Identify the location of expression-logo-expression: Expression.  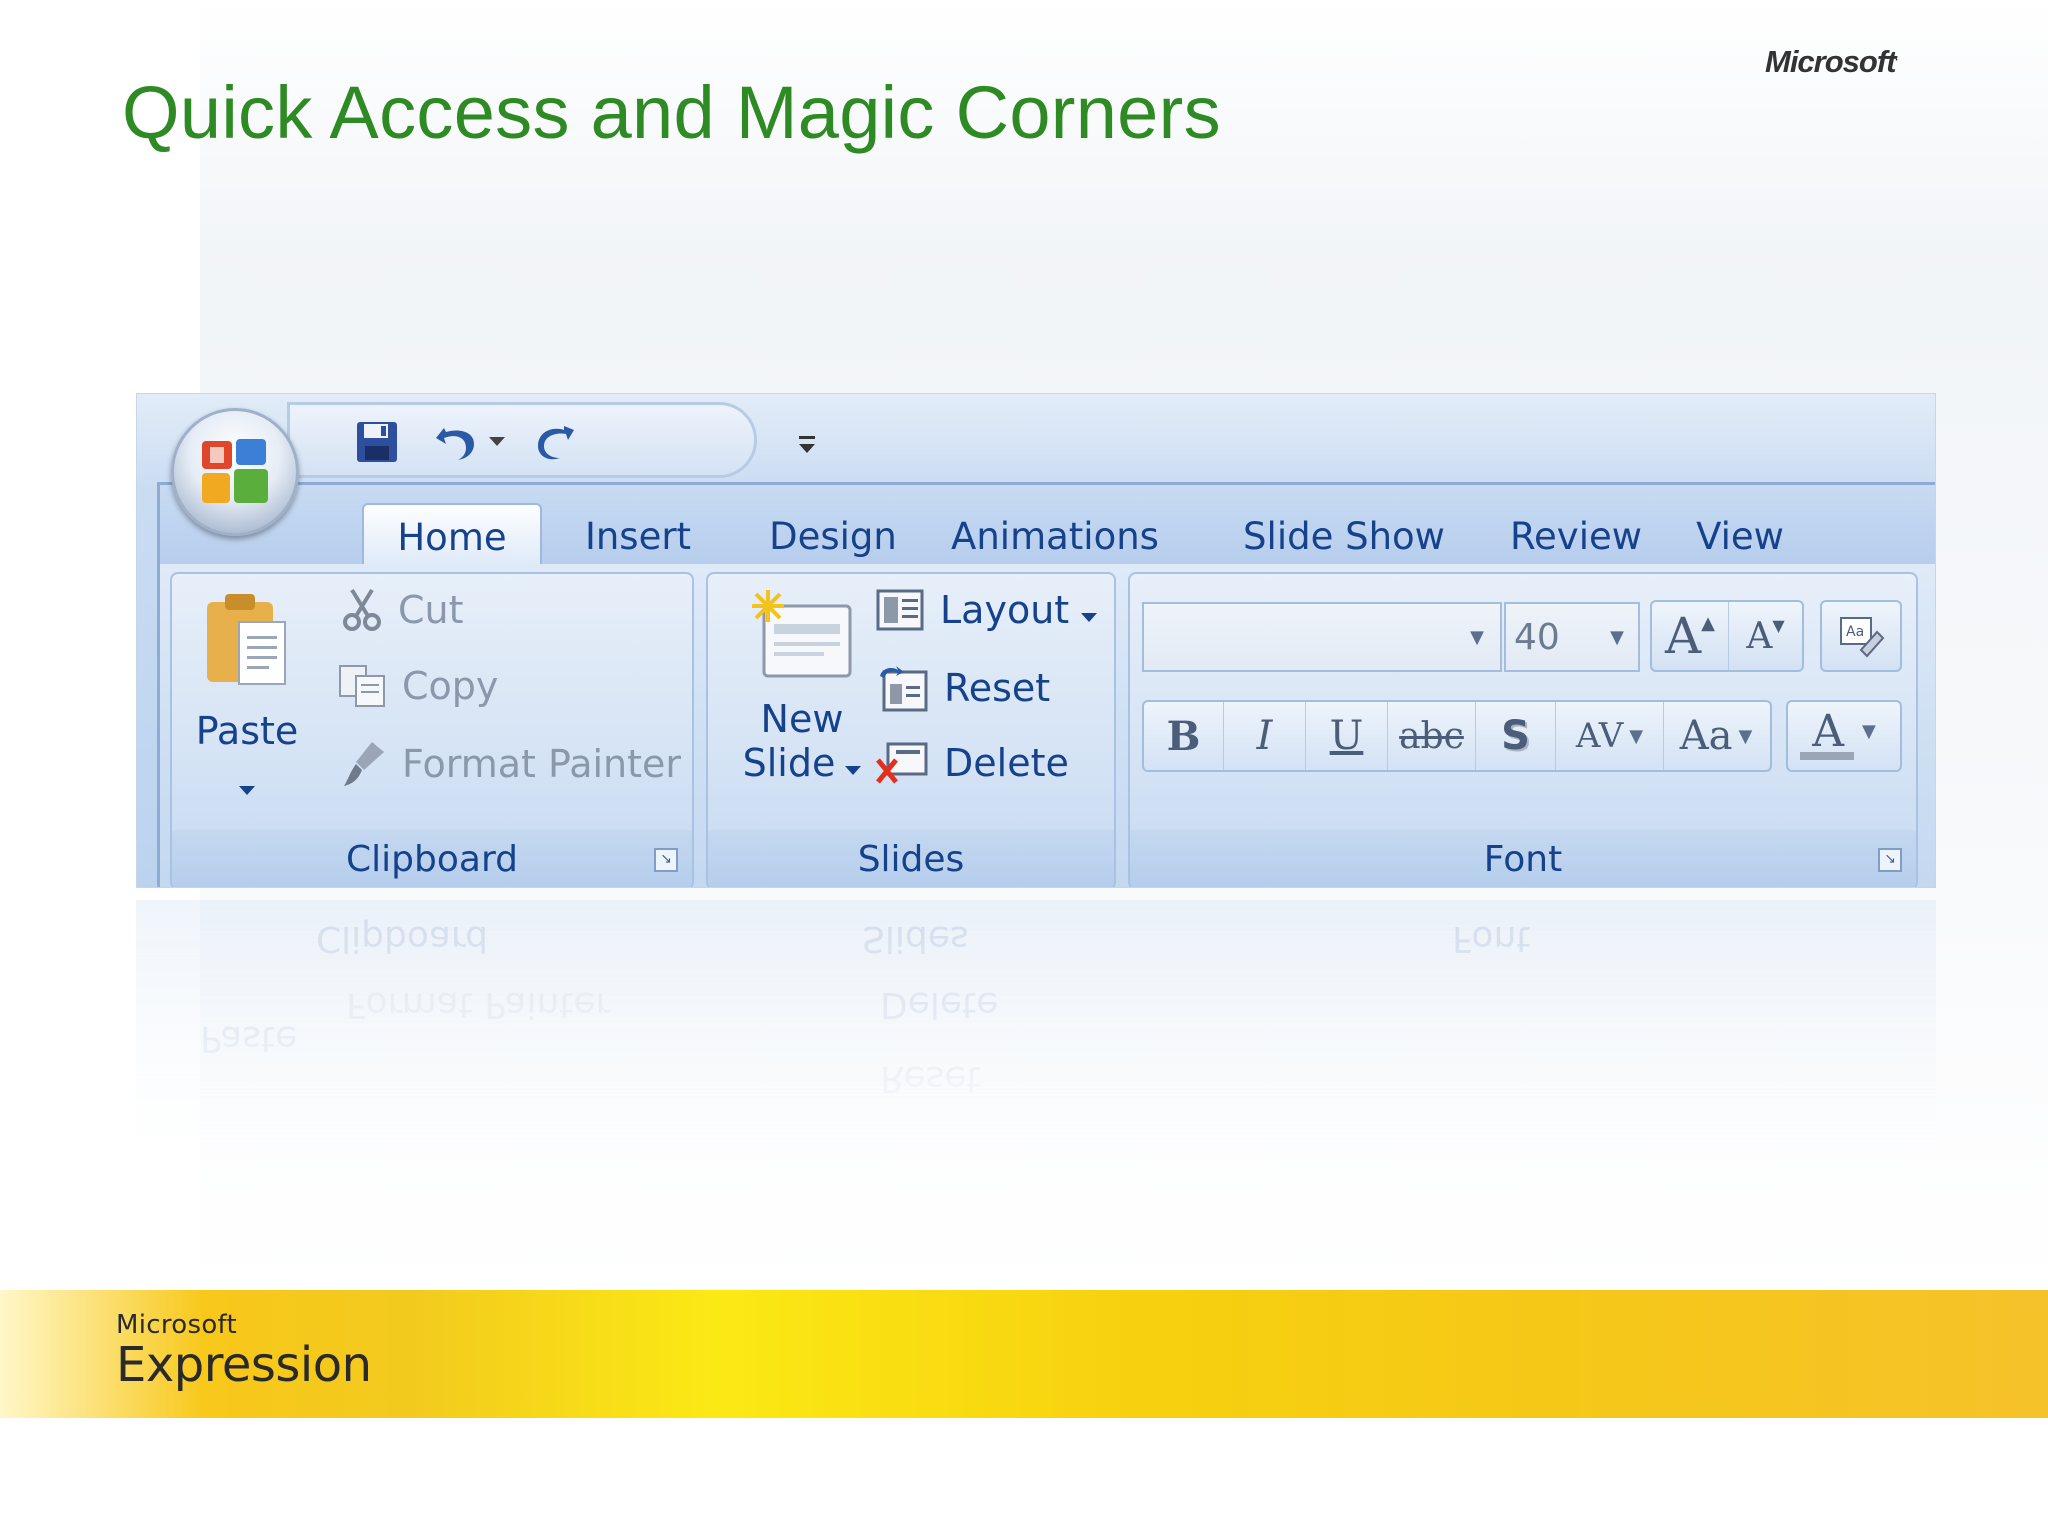
(244, 1365).